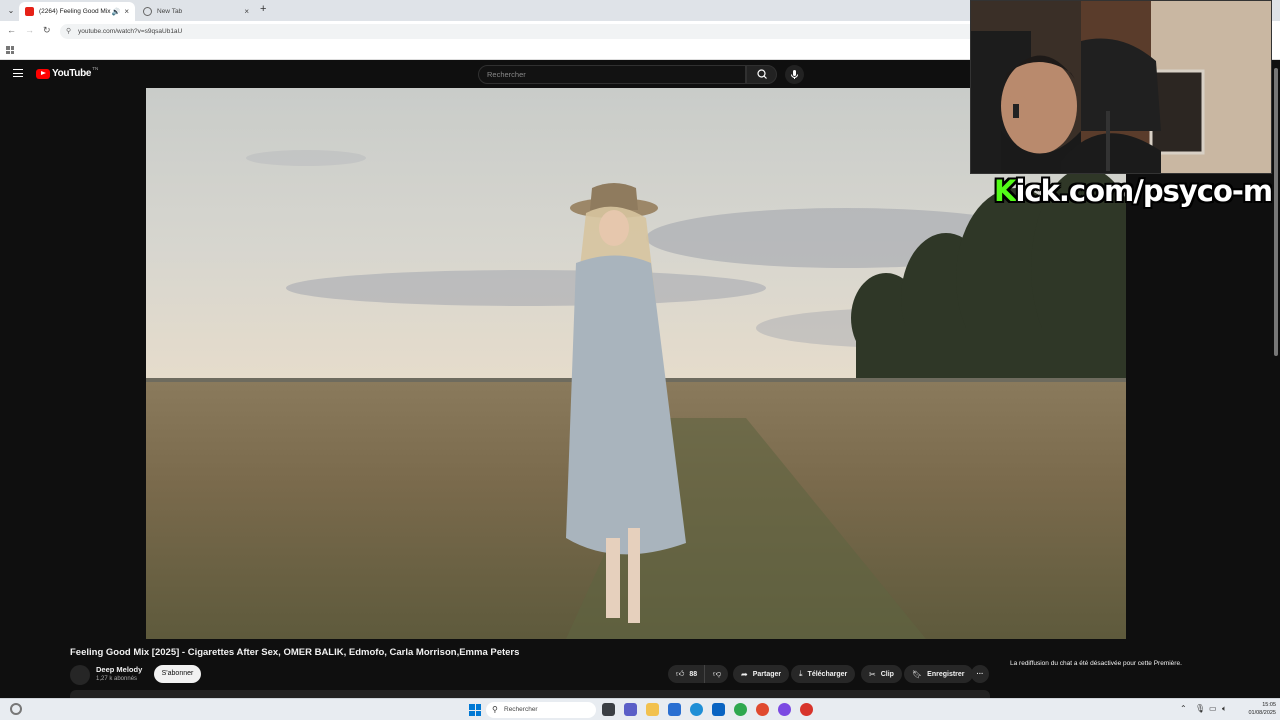 This screenshot has width=1280, height=720. What do you see at coordinates (521, 709) in the screenshot?
I see `taskbar-search-placeholder: Rechercher` at bounding box center [521, 709].